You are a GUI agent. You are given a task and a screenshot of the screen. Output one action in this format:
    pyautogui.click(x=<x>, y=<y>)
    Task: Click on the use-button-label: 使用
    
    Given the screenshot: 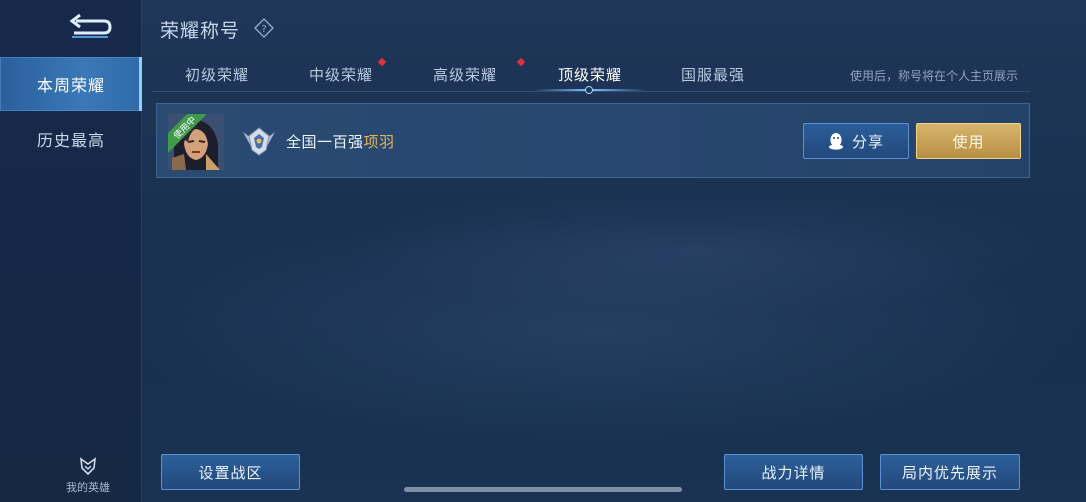 What is the action you would take?
    pyautogui.click(x=968, y=141)
    